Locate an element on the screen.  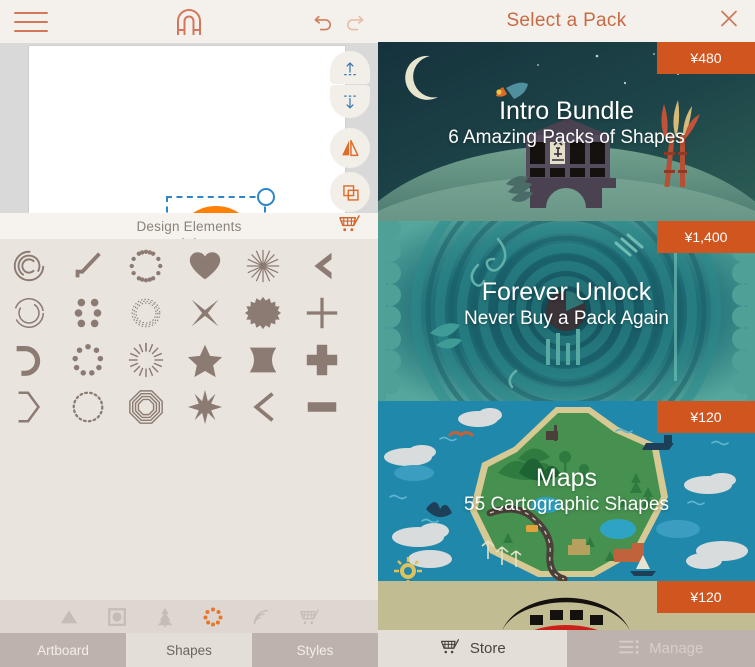
square-circle-icon is located at coordinates (117, 617).